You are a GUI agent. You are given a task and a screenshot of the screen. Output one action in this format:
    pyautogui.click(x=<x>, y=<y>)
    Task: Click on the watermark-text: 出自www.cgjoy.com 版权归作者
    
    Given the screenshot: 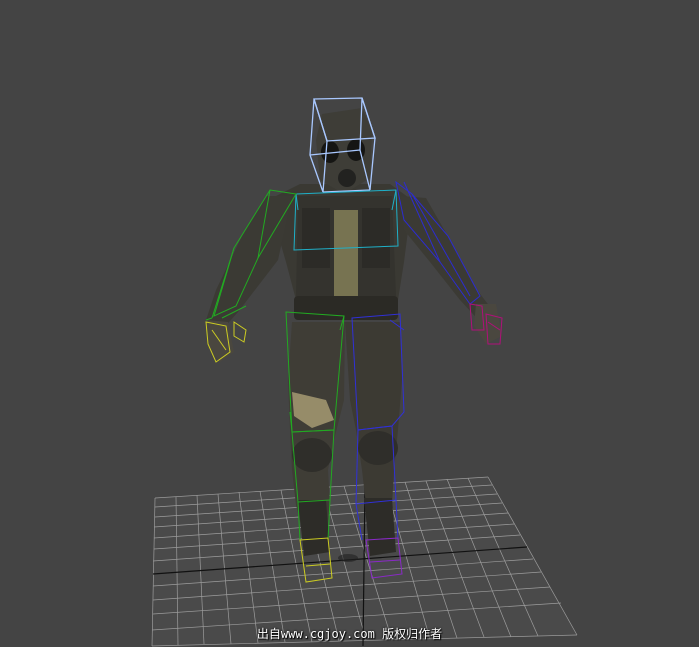 What is the action you would take?
    pyautogui.click(x=349, y=634)
    